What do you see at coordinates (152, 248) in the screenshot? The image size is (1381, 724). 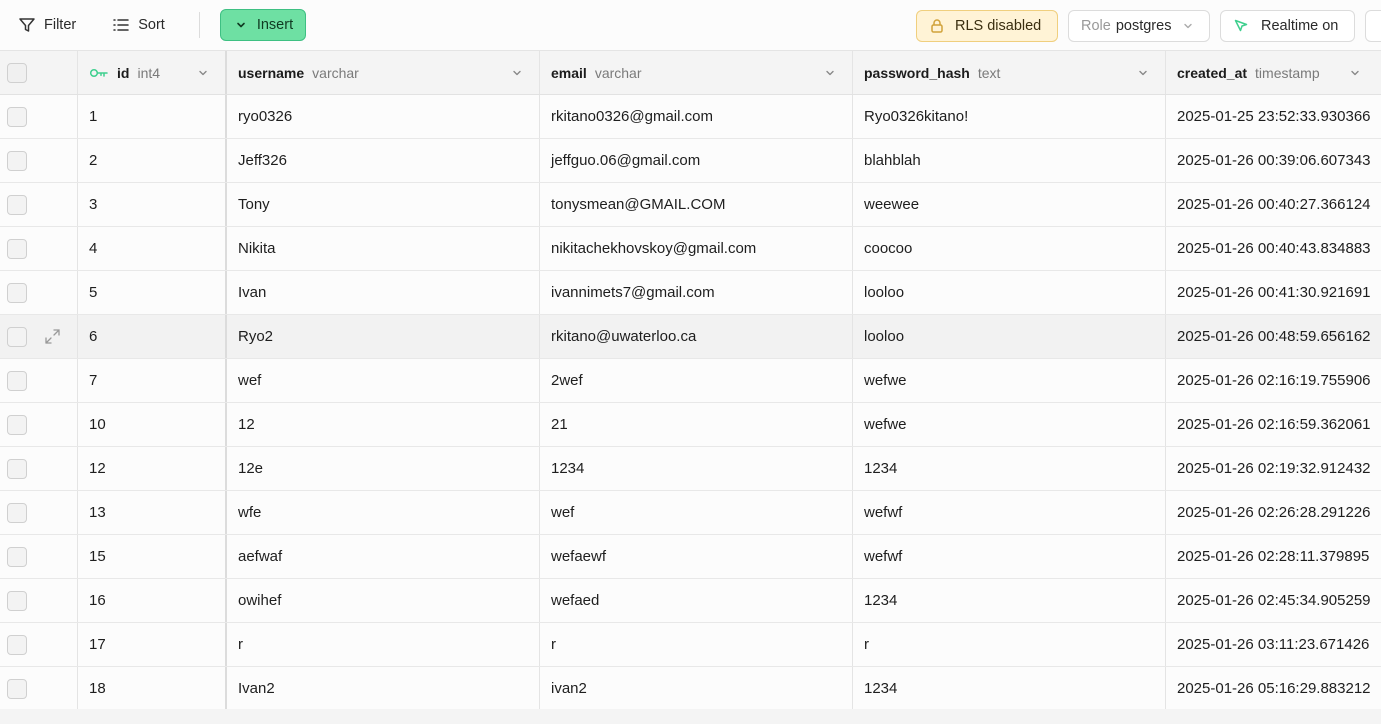 I see `cell-id: 4` at bounding box center [152, 248].